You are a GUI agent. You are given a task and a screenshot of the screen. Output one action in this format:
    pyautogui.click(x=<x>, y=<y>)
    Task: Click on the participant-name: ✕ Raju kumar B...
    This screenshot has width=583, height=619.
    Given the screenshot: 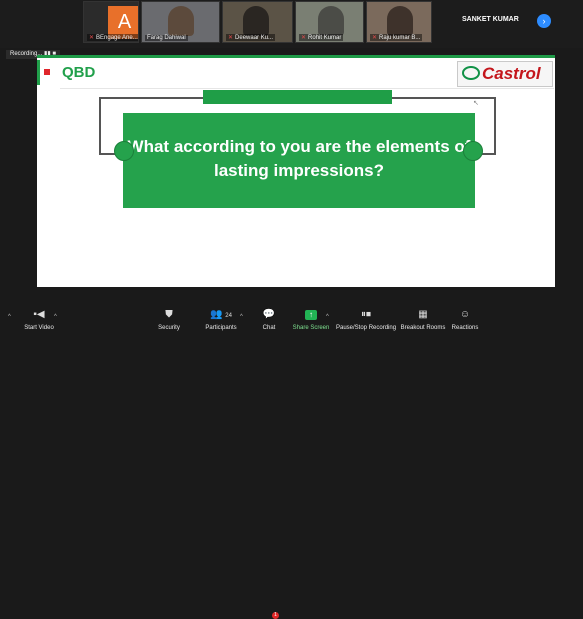 What is the action you would take?
    pyautogui.click(x=396, y=37)
    